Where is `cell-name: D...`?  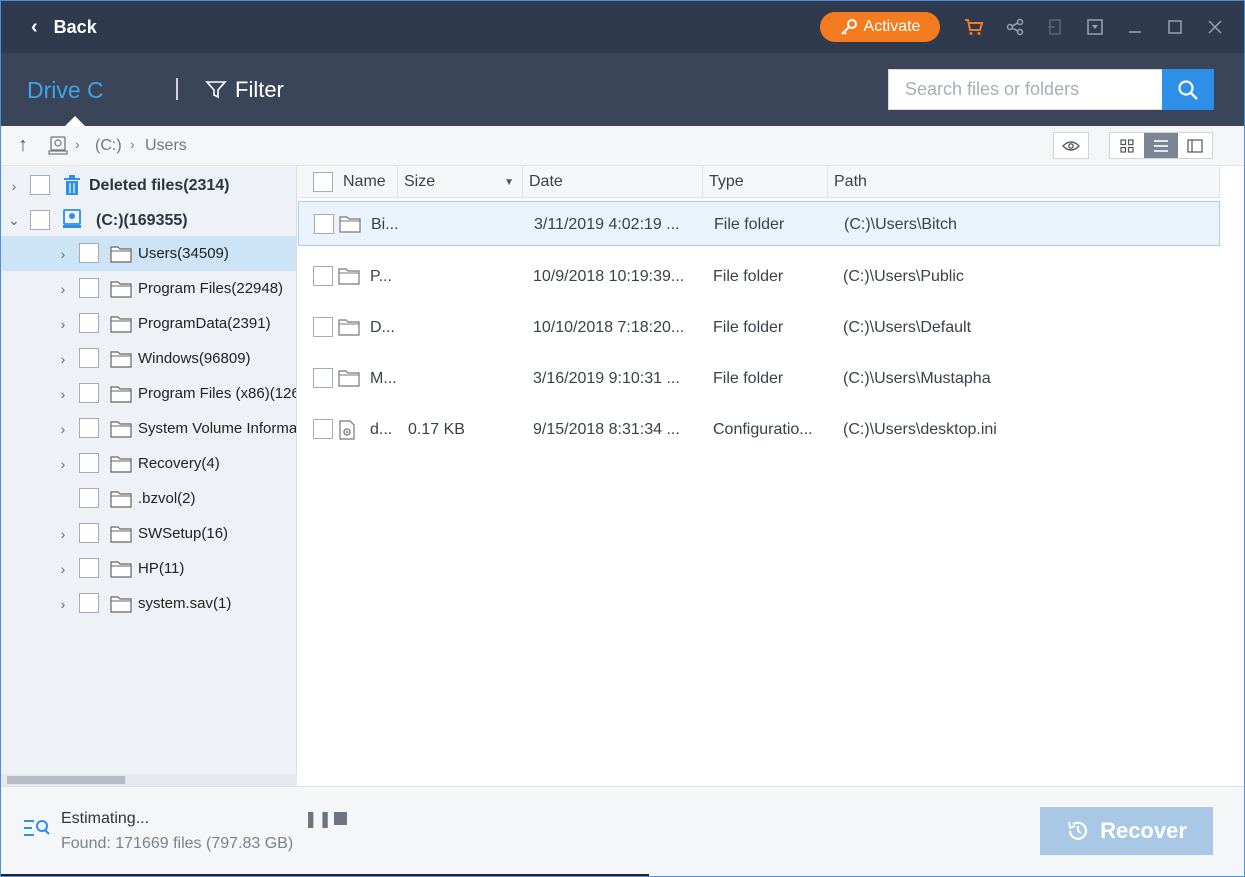 cell-name: D... is located at coordinates (382, 327).